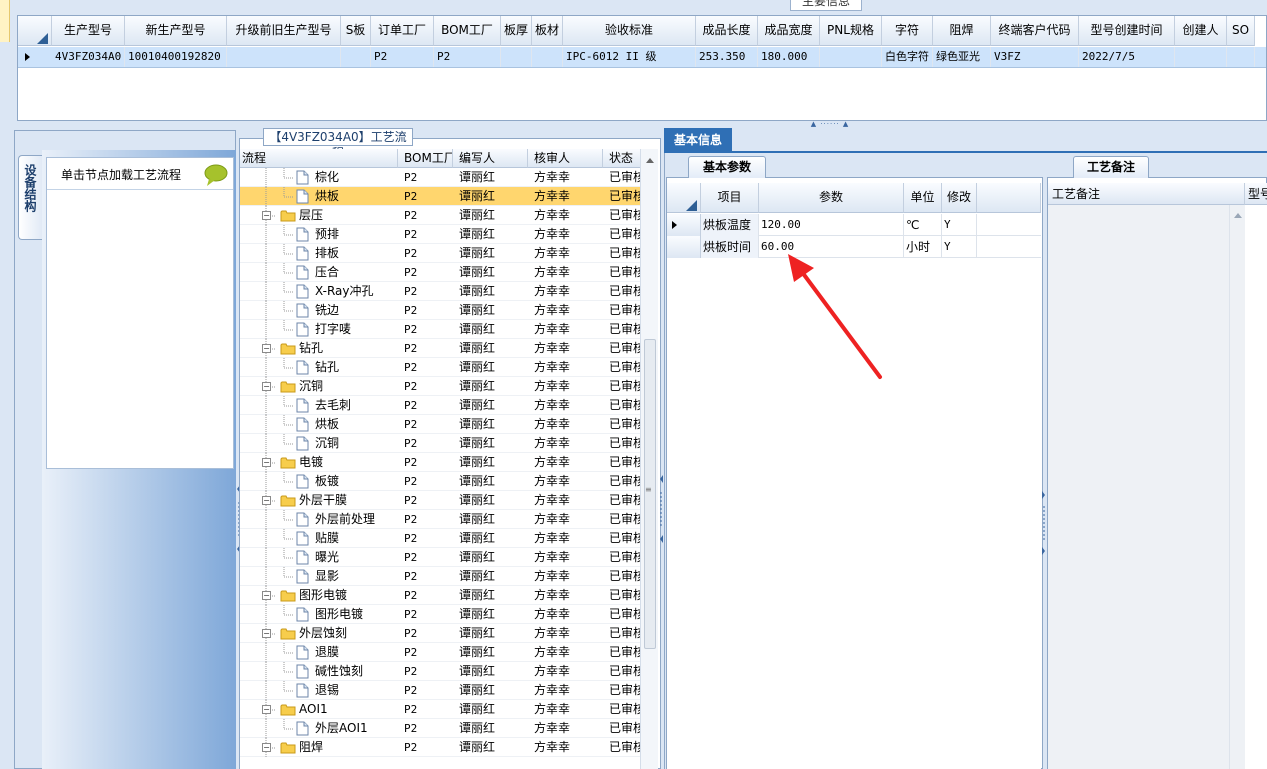 Image resolution: width=1267 pixels, height=769 pixels. I want to click on tree-folder-row: − 沉铜 P2 谭丽红 方幸幸 已审核, so click(442, 386).